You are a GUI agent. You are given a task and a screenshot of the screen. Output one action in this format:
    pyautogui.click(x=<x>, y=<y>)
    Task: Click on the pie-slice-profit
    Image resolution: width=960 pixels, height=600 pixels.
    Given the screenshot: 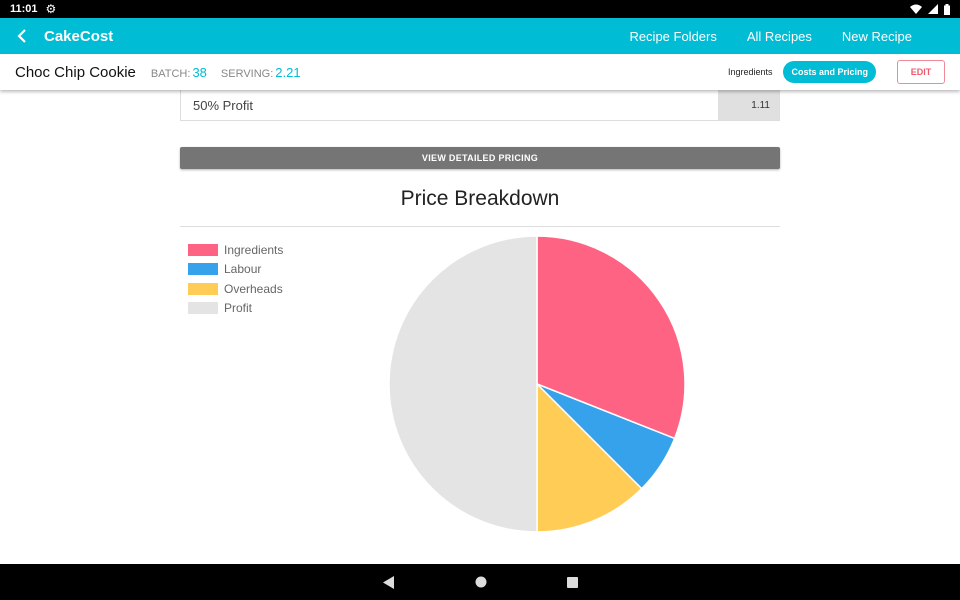 What is the action you would take?
    pyautogui.click(x=463, y=384)
    